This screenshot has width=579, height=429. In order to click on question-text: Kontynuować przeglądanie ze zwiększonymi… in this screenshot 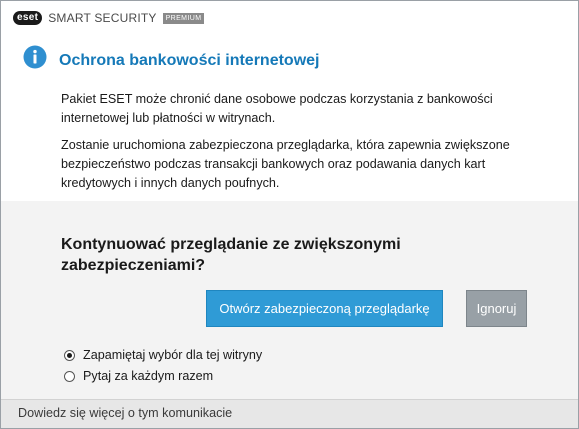, I will do `click(231, 255)`.